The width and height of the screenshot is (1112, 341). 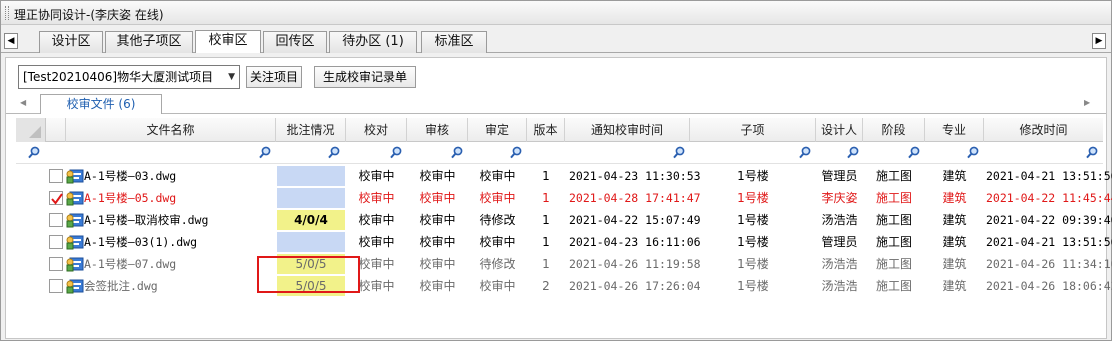 I want to click on filter-discipline-search-icon, so click(x=973, y=152).